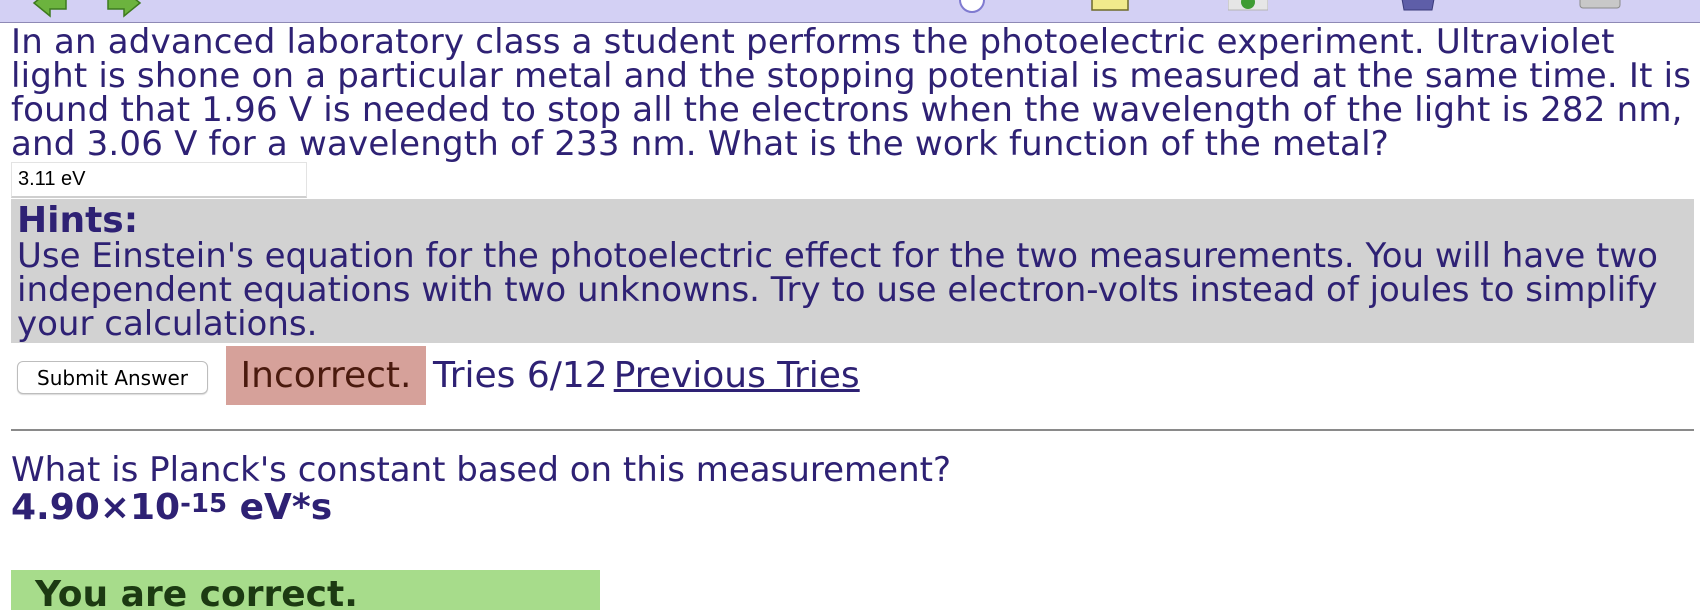 This screenshot has height=610, width=1700. Describe the element at coordinates (1418, 9) in the screenshot. I see `bookmark-icon` at that location.